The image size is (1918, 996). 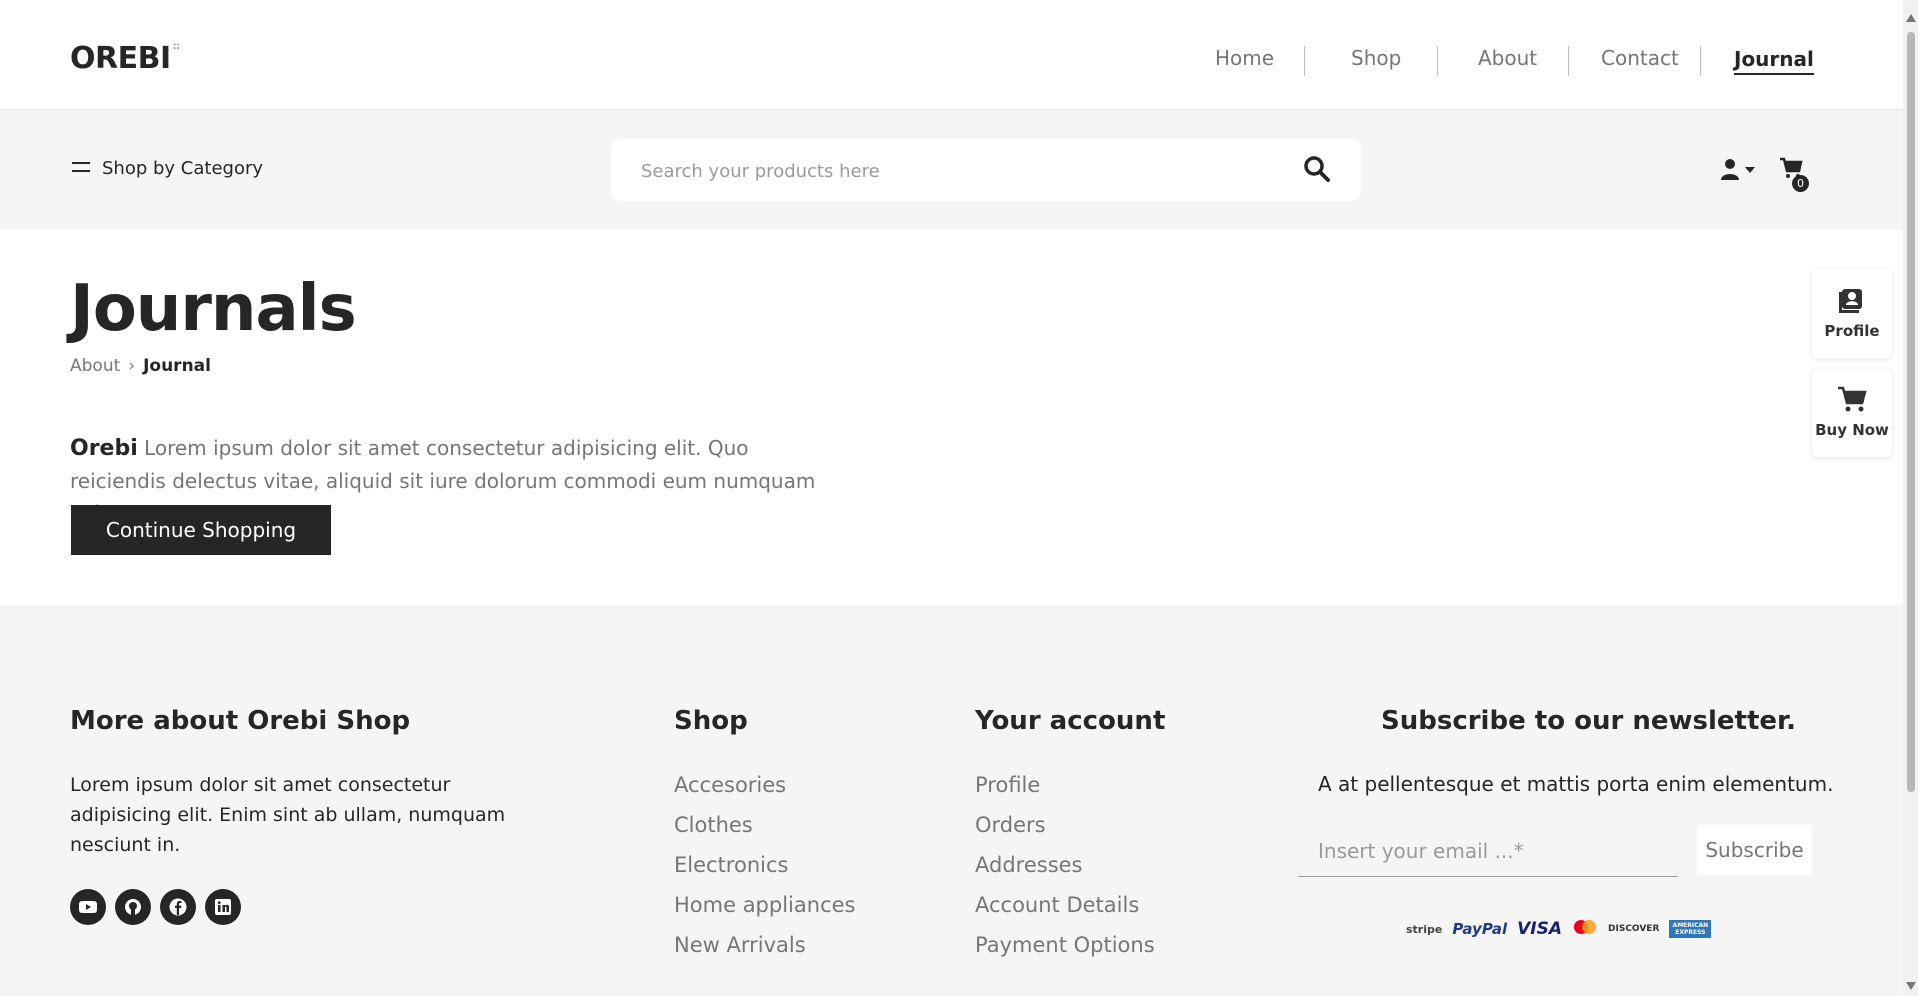 What do you see at coordinates (240, 721) in the screenshot?
I see `footer-about-heading: More about Orebi Shop` at bounding box center [240, 721].